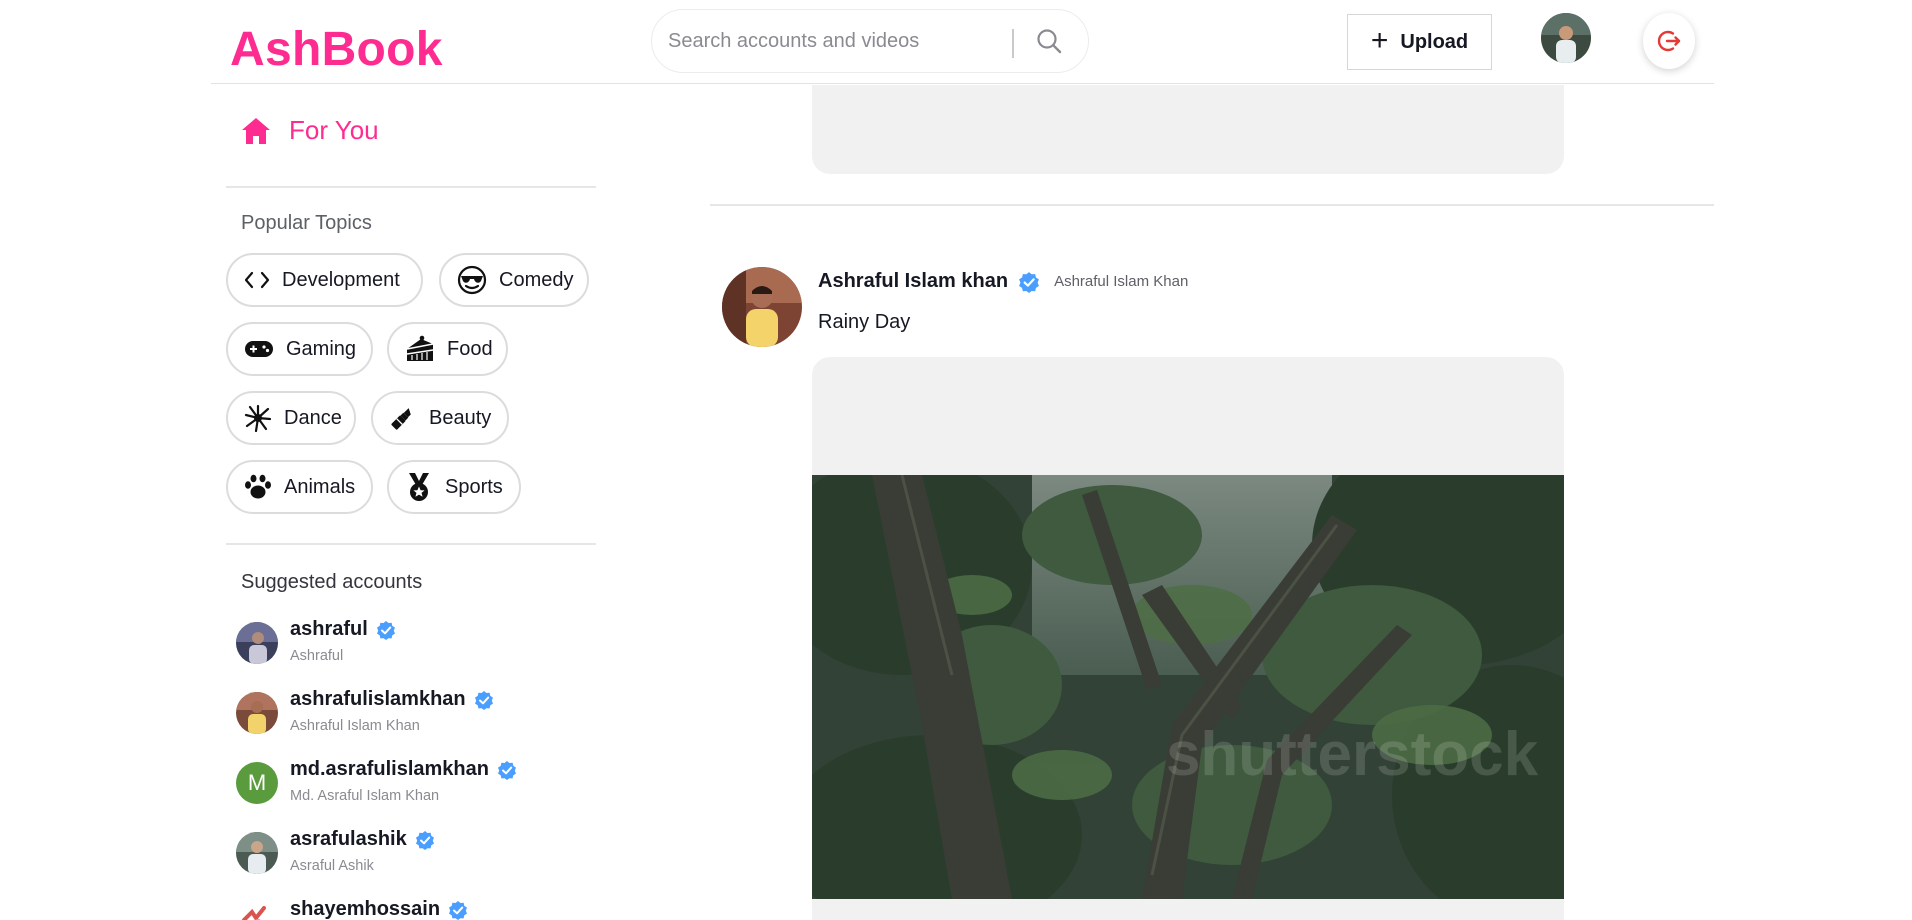 The image size is (1912, 920). I want to click on account-username: shayemhossain, so click(365, 909).